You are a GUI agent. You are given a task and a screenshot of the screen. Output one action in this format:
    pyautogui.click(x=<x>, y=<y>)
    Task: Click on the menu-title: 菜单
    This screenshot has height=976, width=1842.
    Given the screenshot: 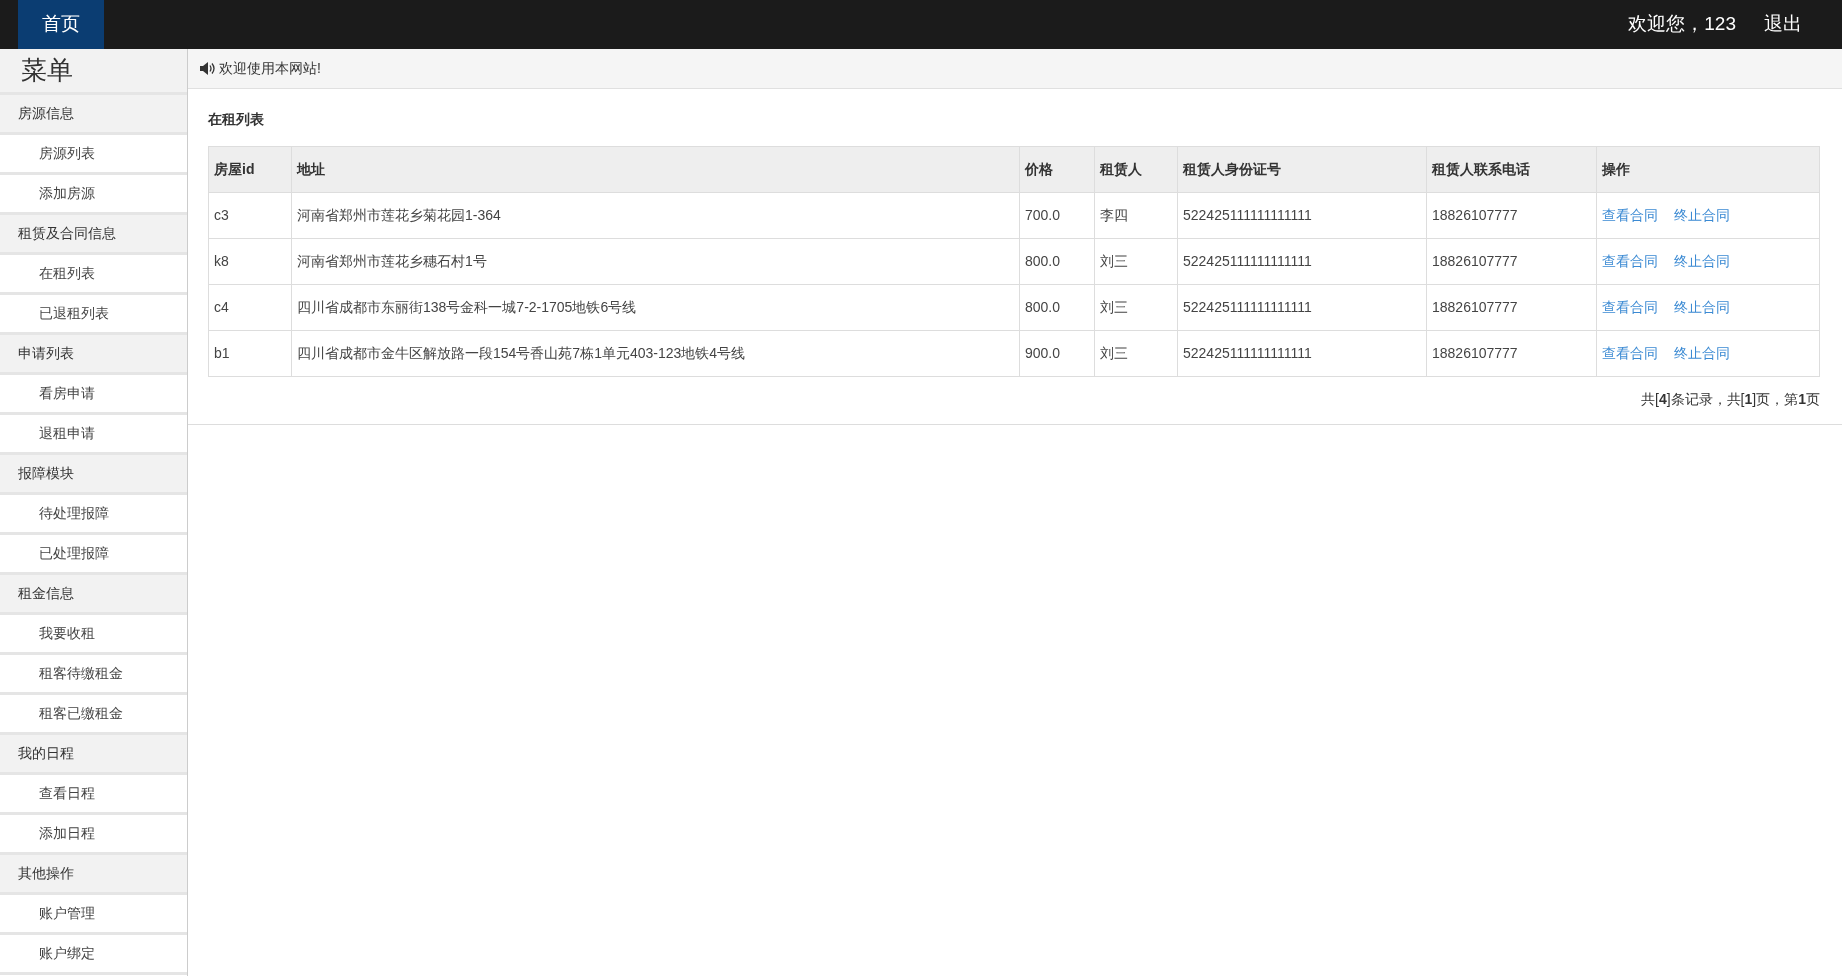 What is the action you would take?
    pyautogui.click(x=93, y=72)
    